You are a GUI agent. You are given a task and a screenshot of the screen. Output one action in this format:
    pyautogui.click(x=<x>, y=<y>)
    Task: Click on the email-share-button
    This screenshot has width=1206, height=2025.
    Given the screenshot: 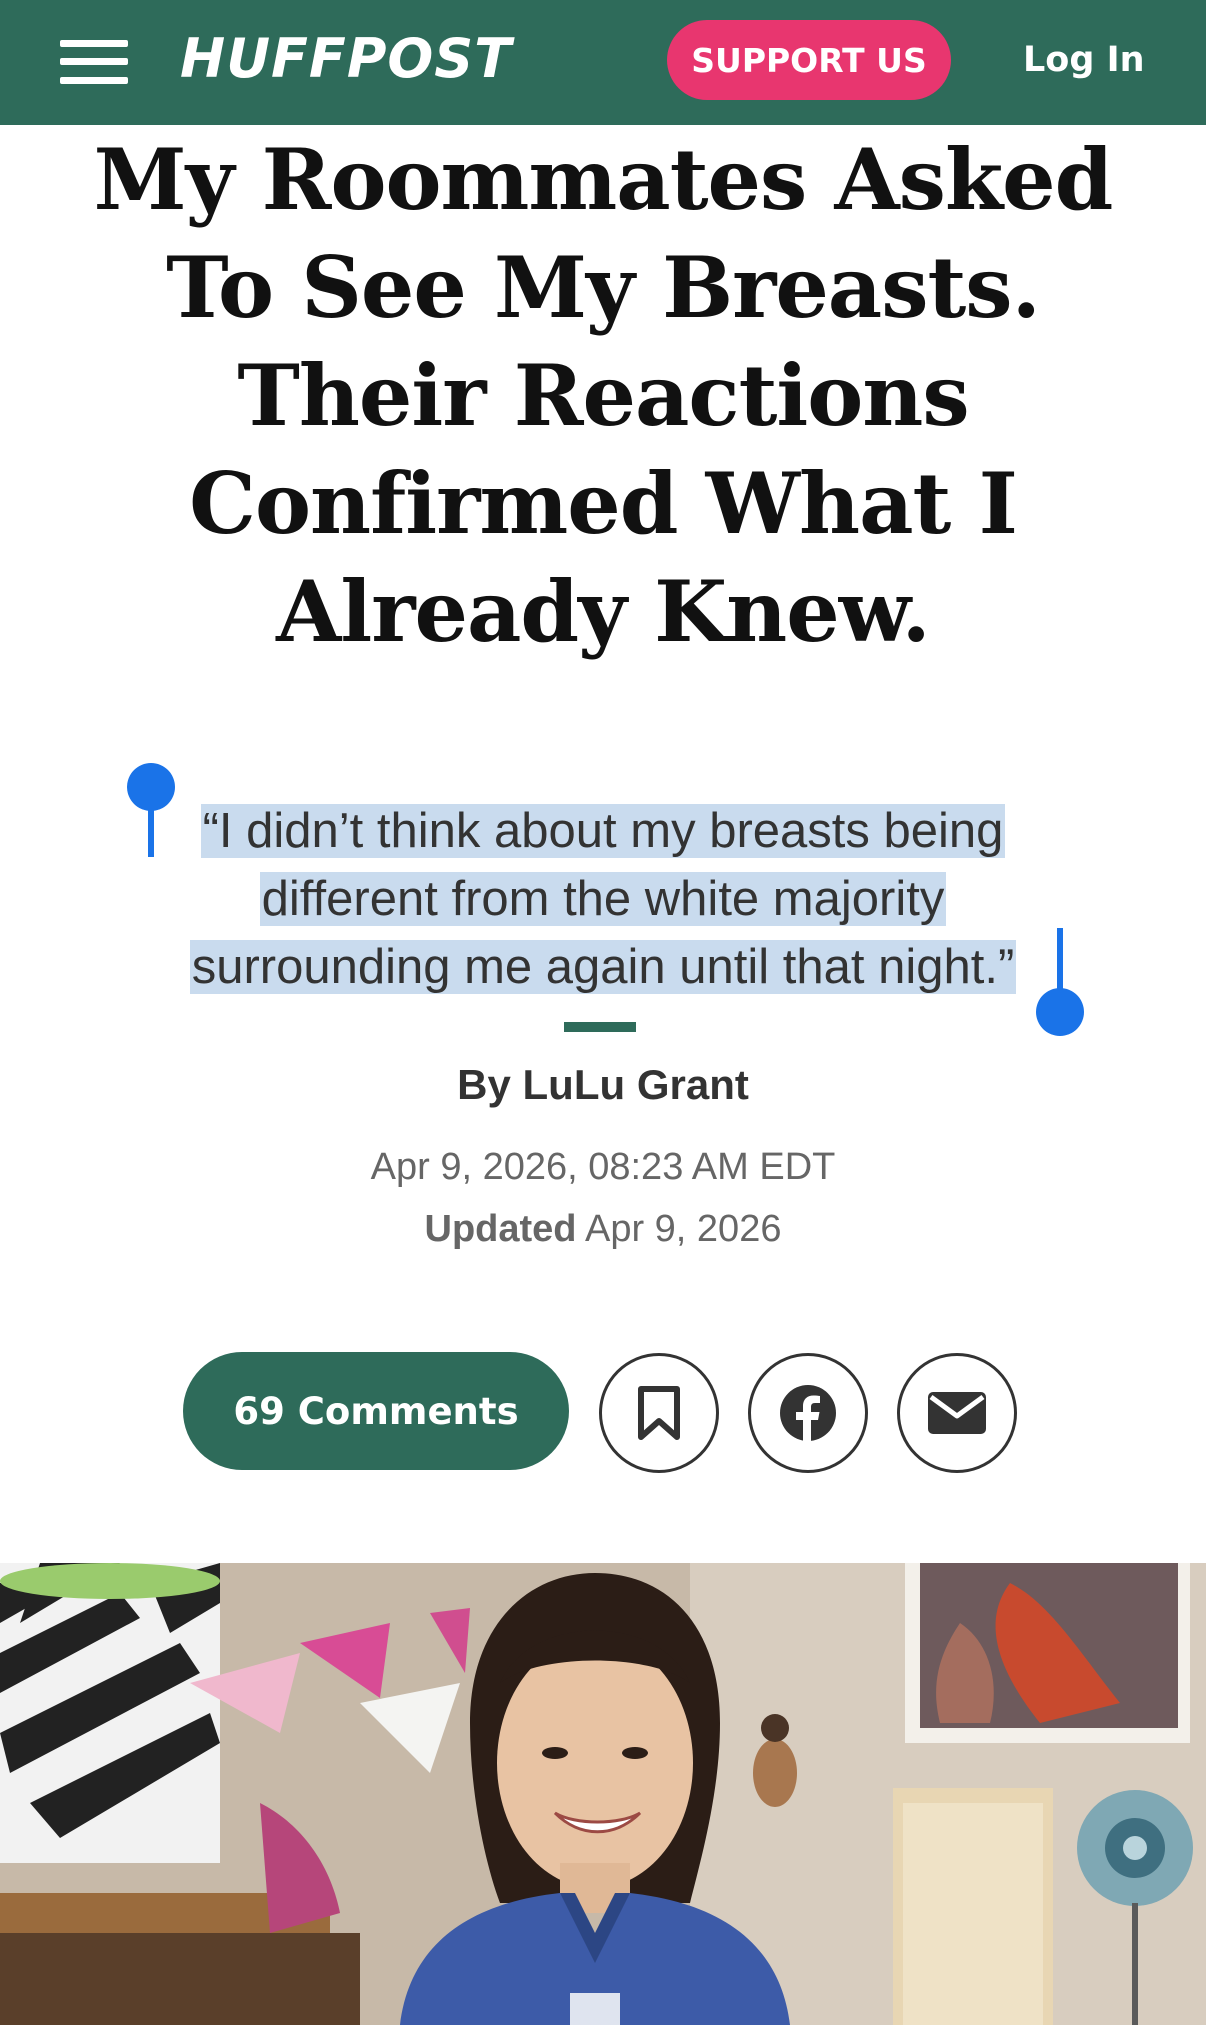 What is the action you would take?
    pyautogui.click(x=957, y=1413)
    